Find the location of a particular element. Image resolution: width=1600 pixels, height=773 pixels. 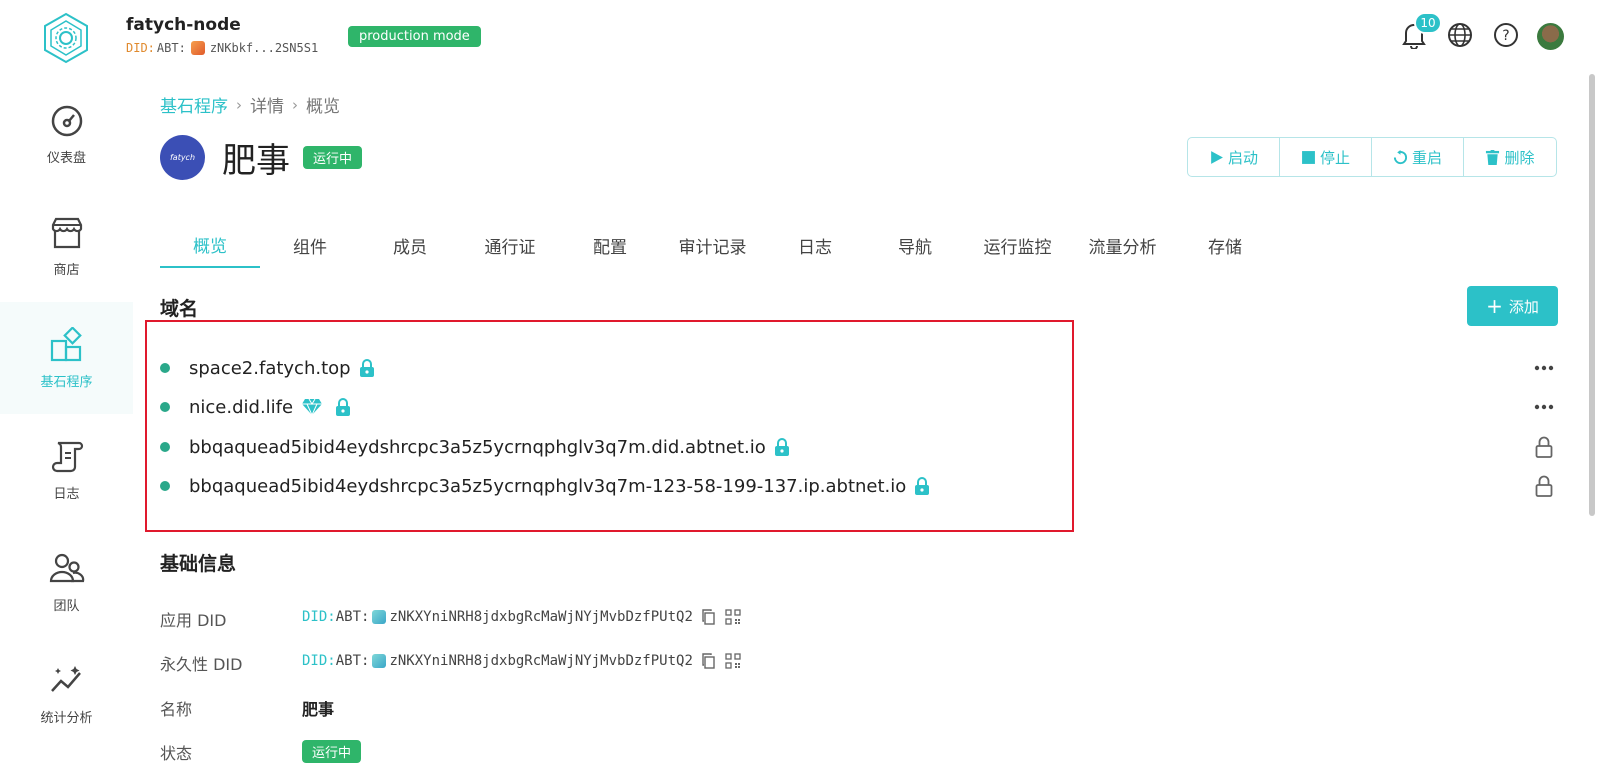

play-icon is located at coordinates (1217, 157).